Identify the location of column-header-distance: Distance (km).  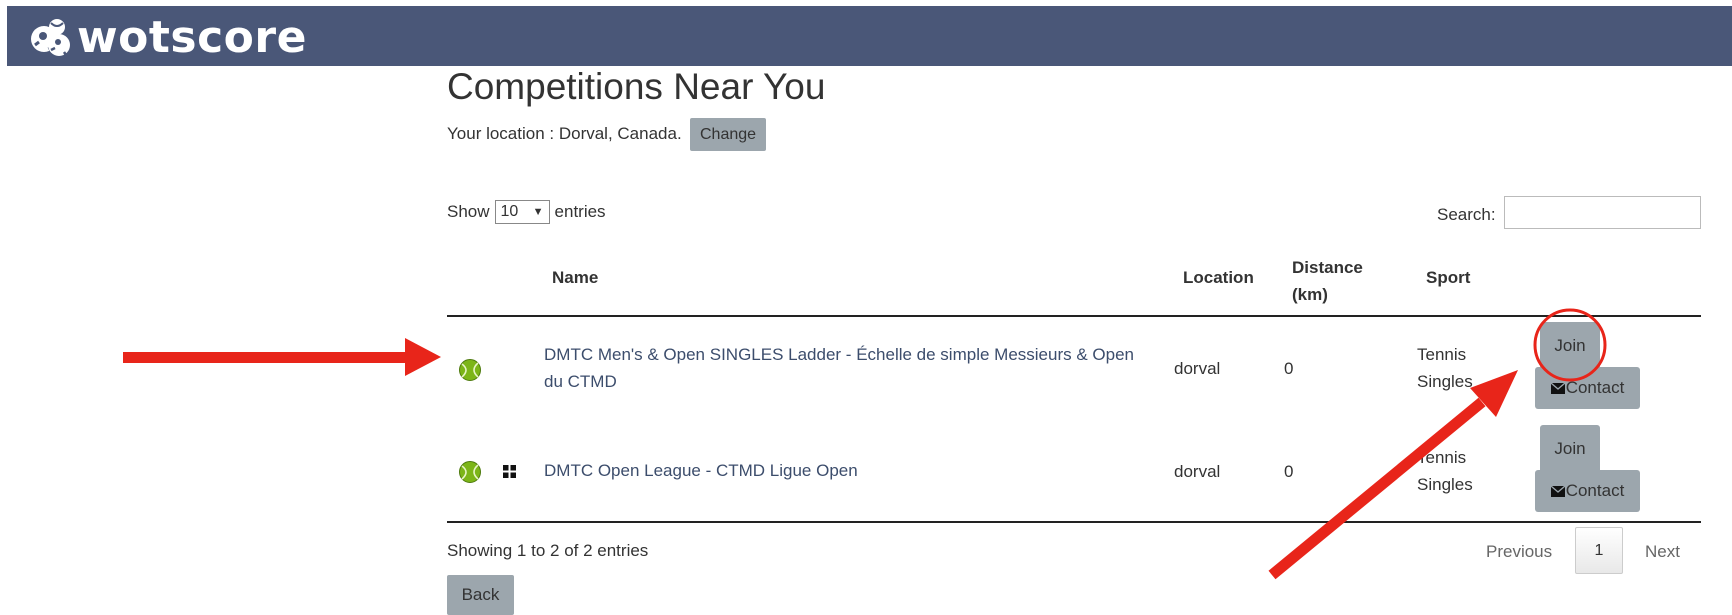
(1327, 281).